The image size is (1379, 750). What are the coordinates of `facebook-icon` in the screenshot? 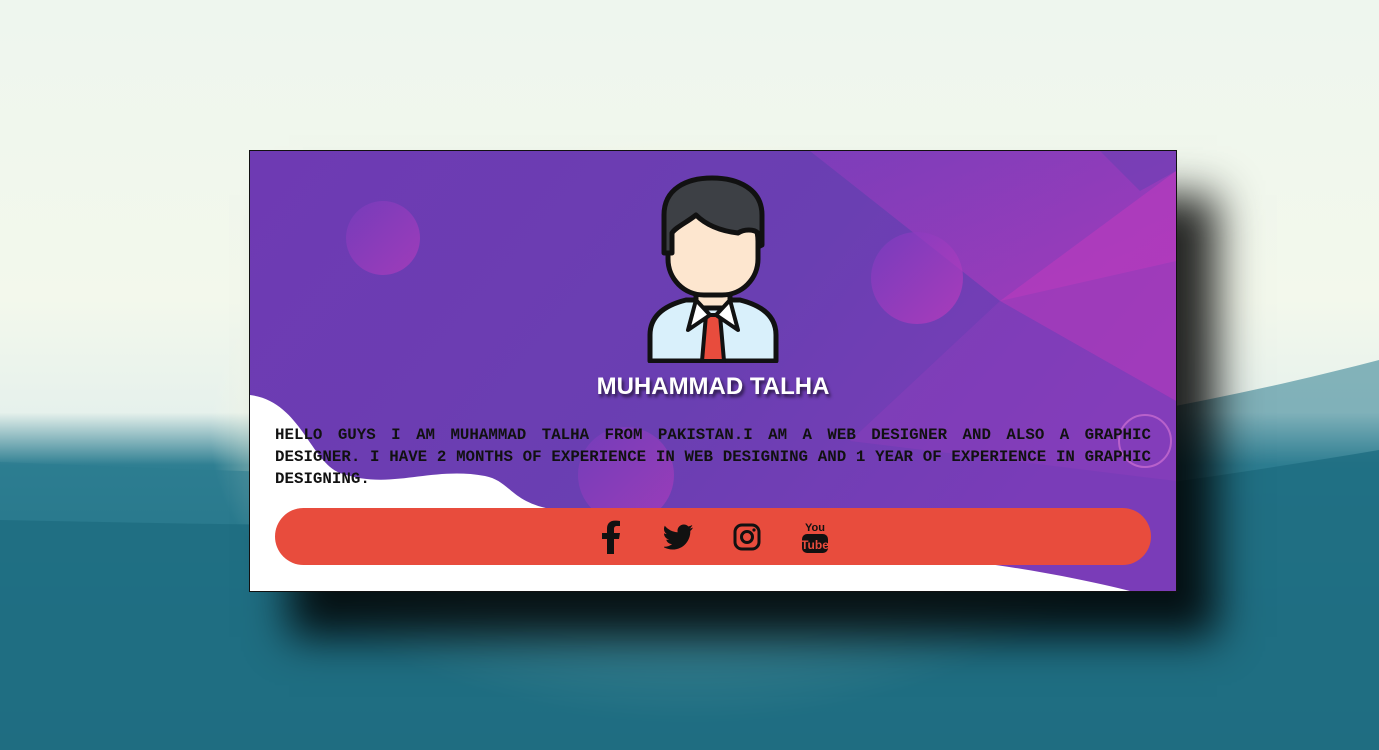 It's located at (611, 537).